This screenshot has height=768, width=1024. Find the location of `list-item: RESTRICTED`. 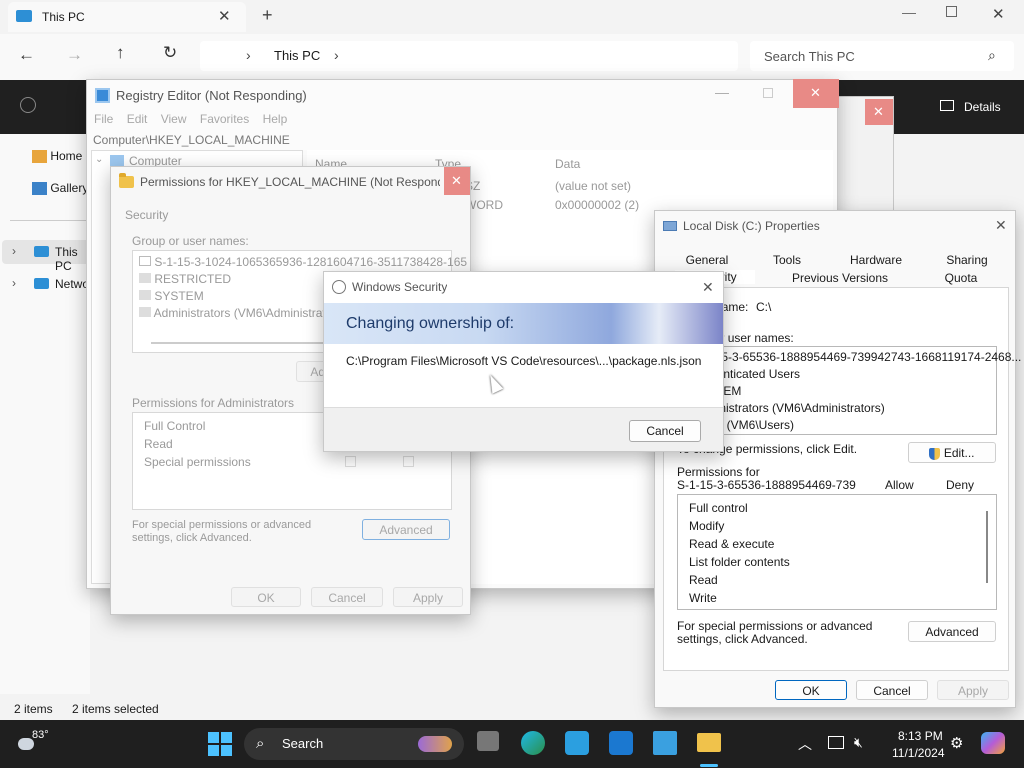

list-item: RESTRICTED is located at coordinates (185, 279).